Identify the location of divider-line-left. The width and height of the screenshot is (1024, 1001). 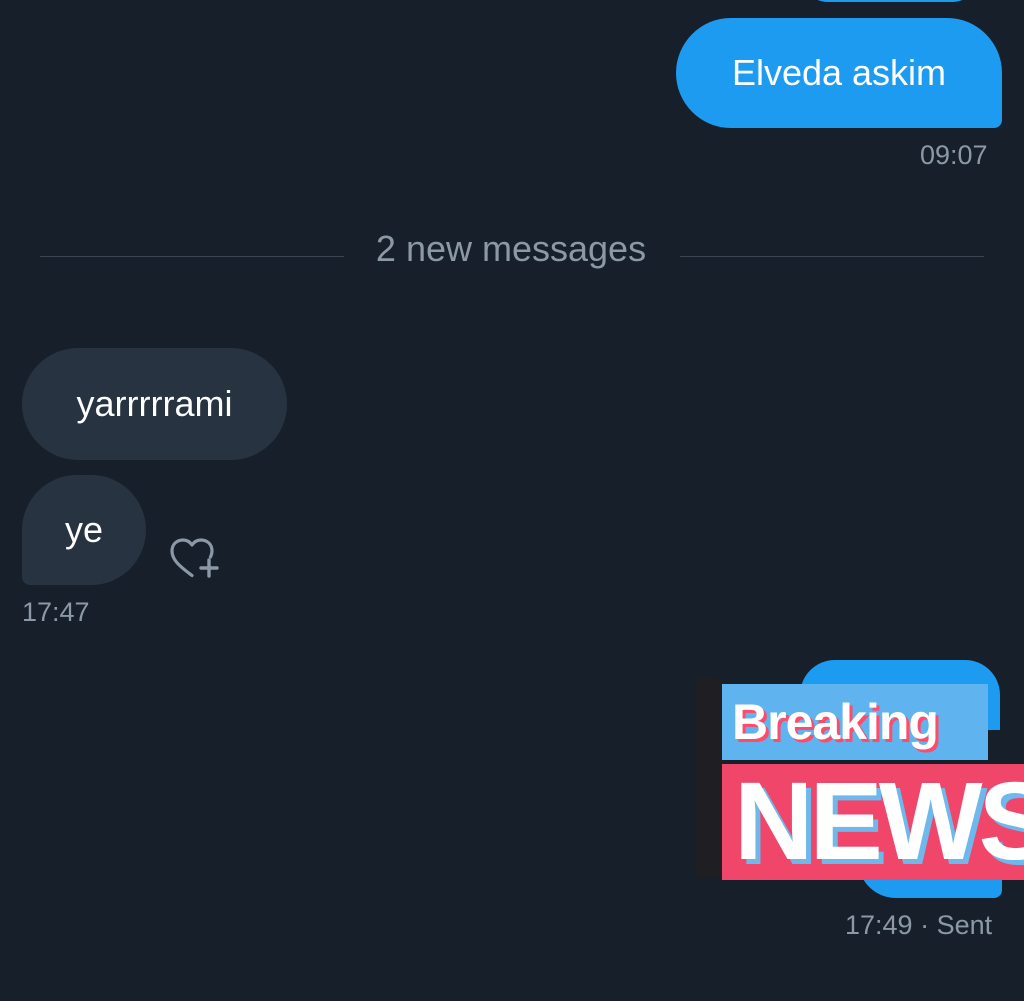
(192, 256).